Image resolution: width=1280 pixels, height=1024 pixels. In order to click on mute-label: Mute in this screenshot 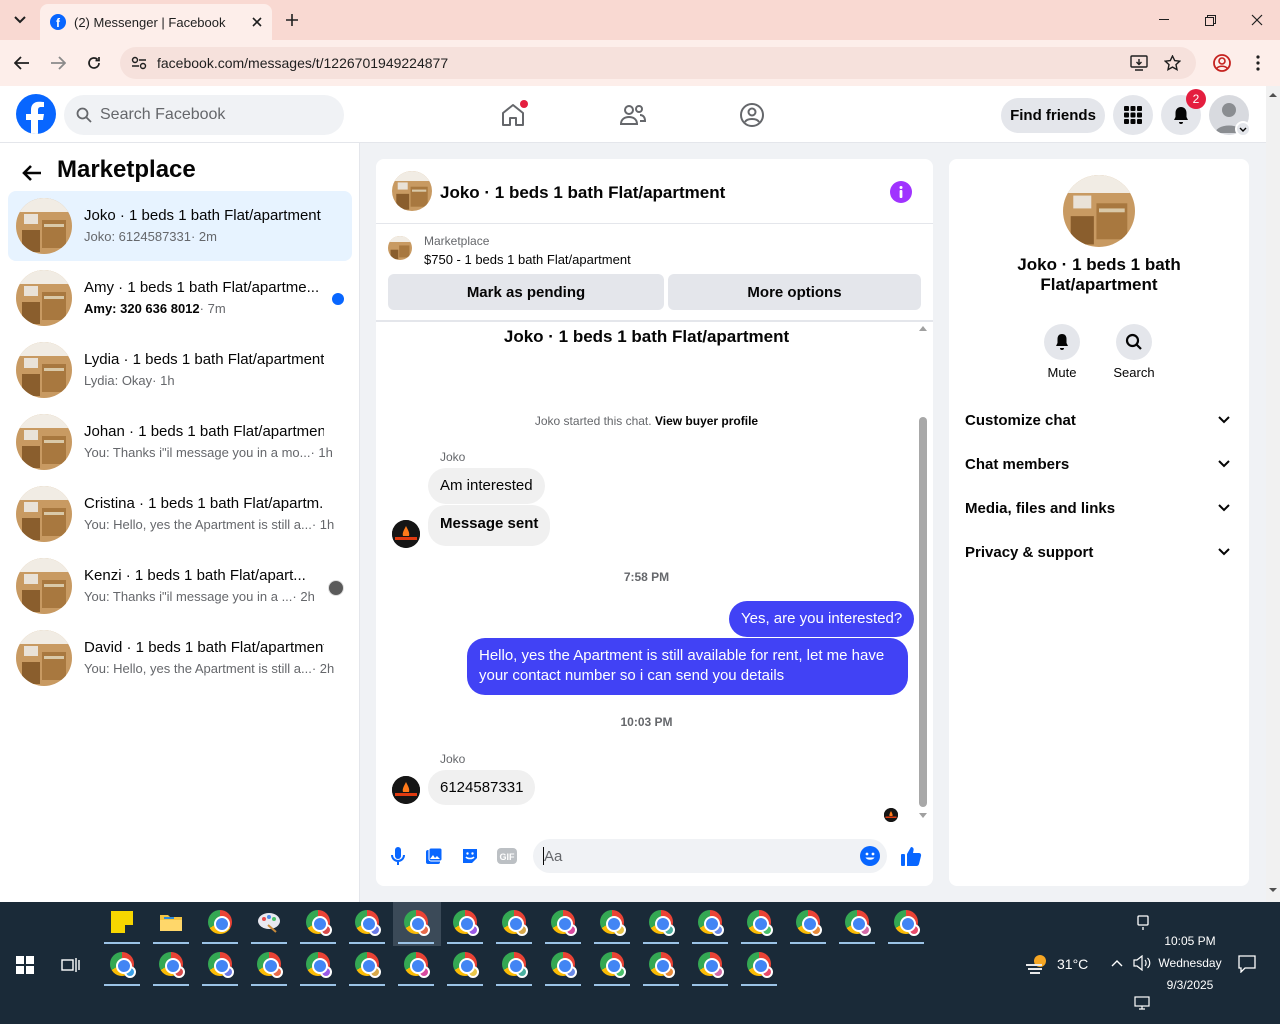, I will do `click(1062, 372)`.